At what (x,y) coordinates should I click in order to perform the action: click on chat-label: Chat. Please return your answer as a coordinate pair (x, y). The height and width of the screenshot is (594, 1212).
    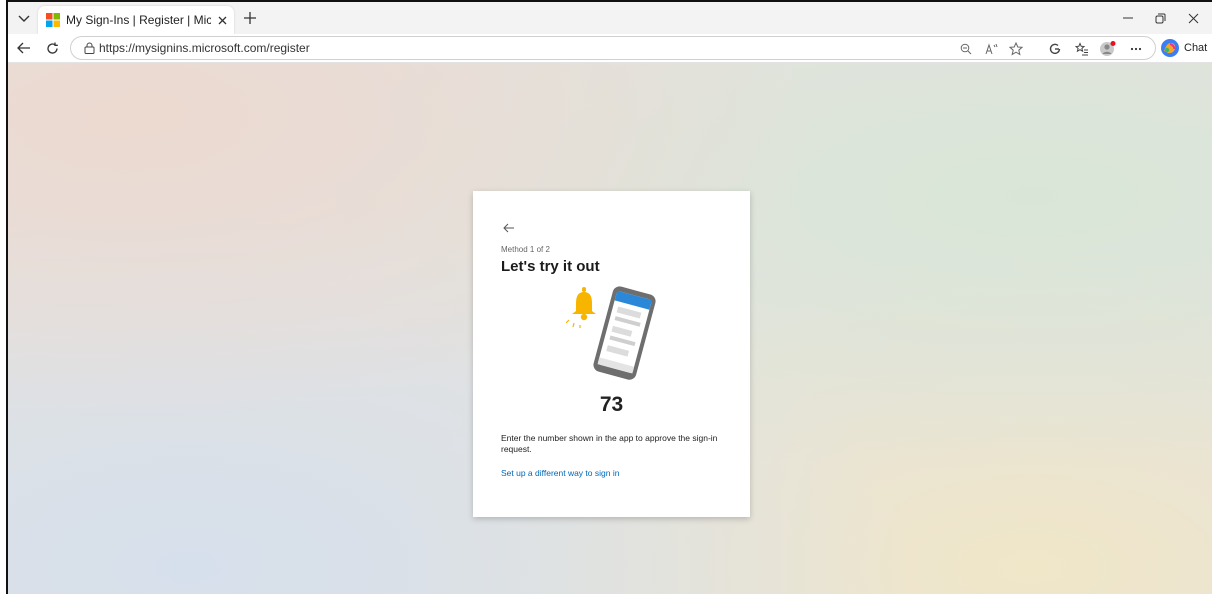
    Looking at the image, I should click on (1196, 48).